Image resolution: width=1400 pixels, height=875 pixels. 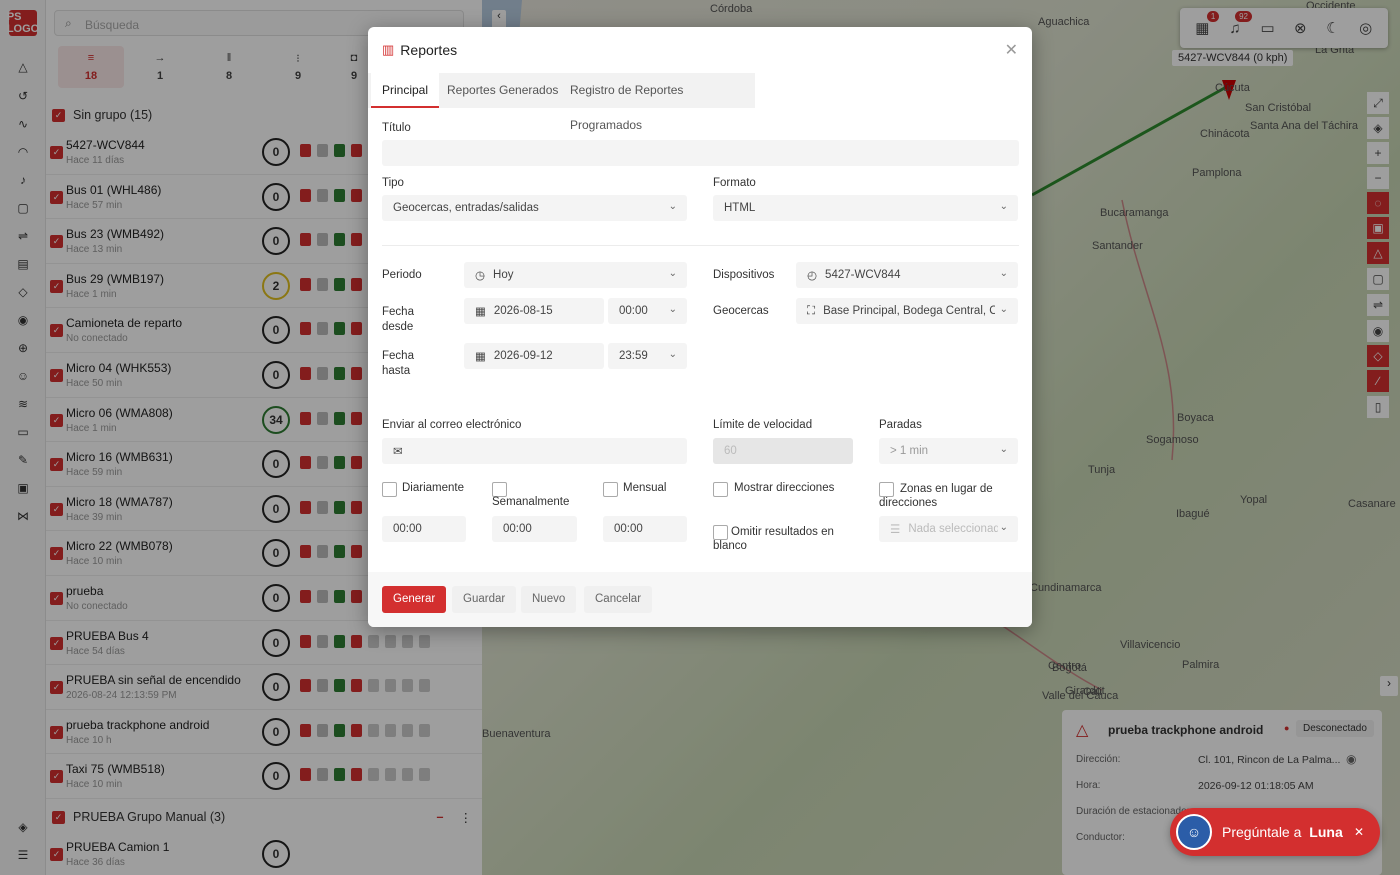 I want to click on formato-label: Formato, so click(x=734, y=183).